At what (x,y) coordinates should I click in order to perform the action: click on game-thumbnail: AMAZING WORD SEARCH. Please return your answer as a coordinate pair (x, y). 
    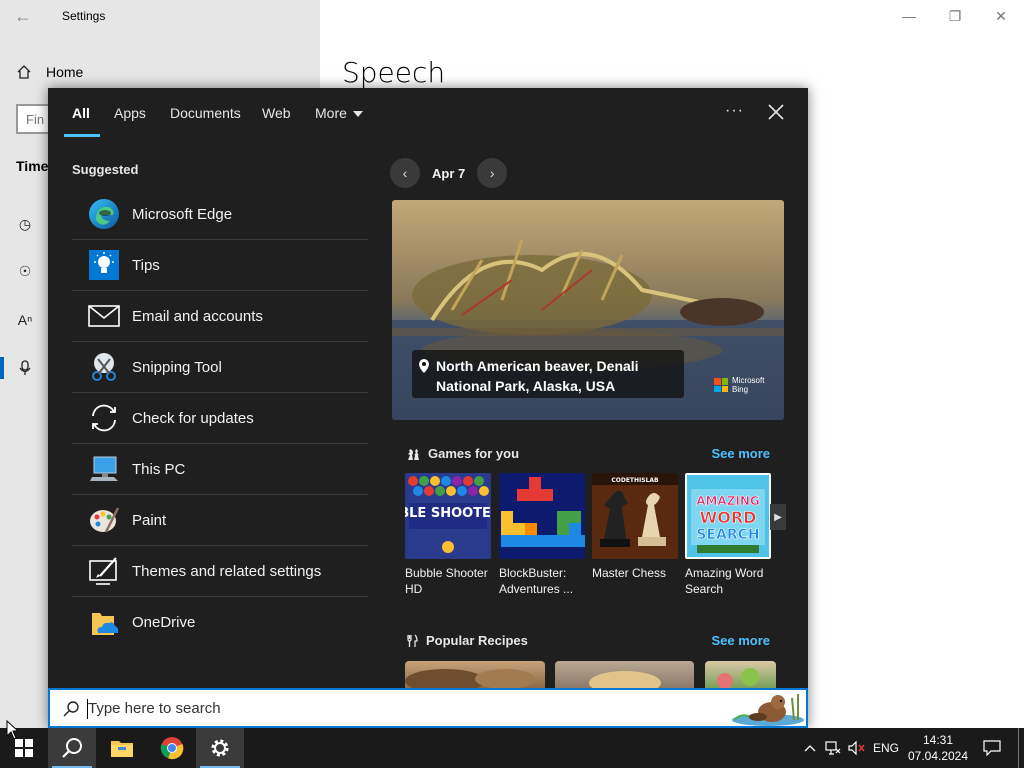
    Looking at the image, I should click on (728, 516).